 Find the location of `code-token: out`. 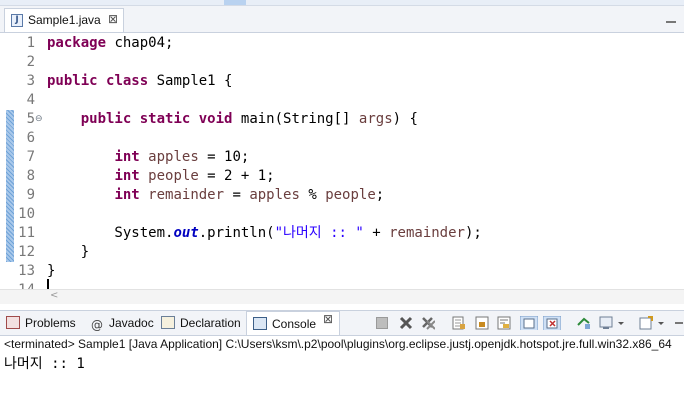

code-token: out is located at coordinates (186, 233).